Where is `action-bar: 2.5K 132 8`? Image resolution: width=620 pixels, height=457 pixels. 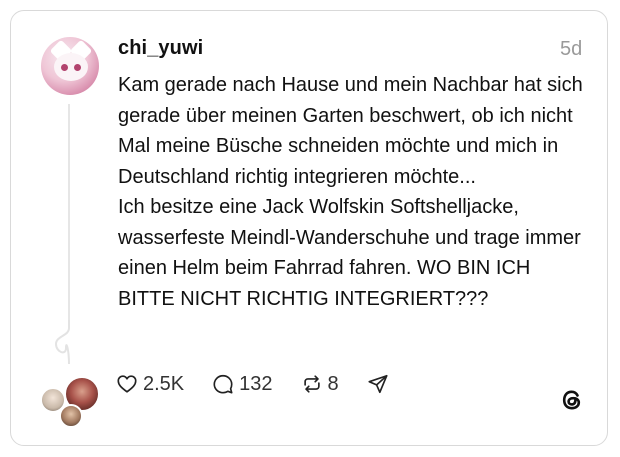 action-bar: 2.5K 132 8 is located at coordinates (269, 384).